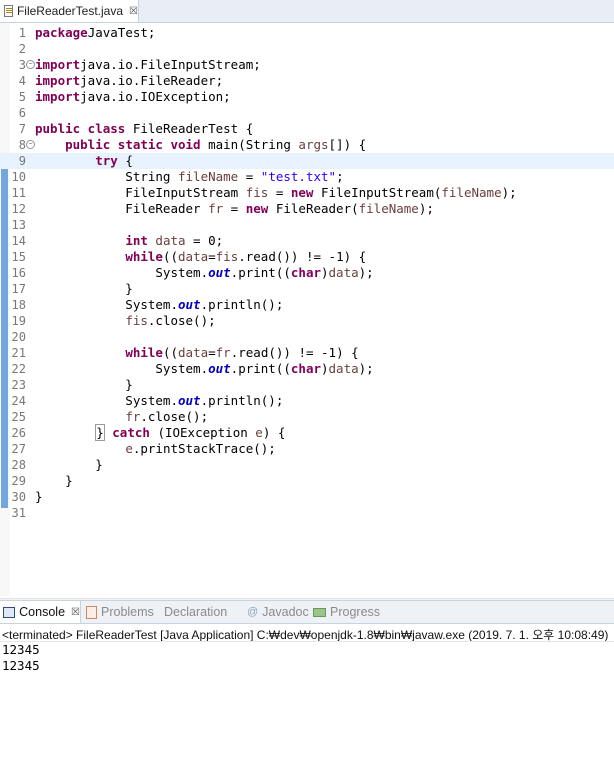 This screenshot has width=614, height=766. I want to click on code-text: while((data=fis.read()) != -1) {, so click(246, 256).